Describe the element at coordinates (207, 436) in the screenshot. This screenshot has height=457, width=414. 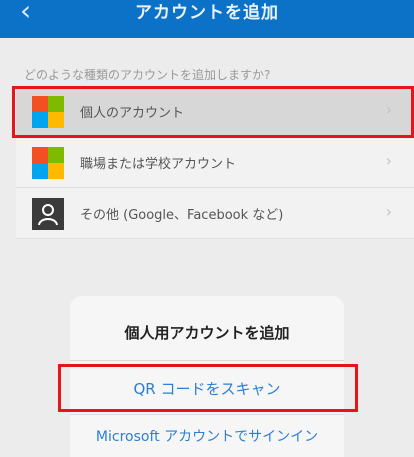
I see `microsoft-sign-in-button: Microsoft アカウントでサインイン` at that location.